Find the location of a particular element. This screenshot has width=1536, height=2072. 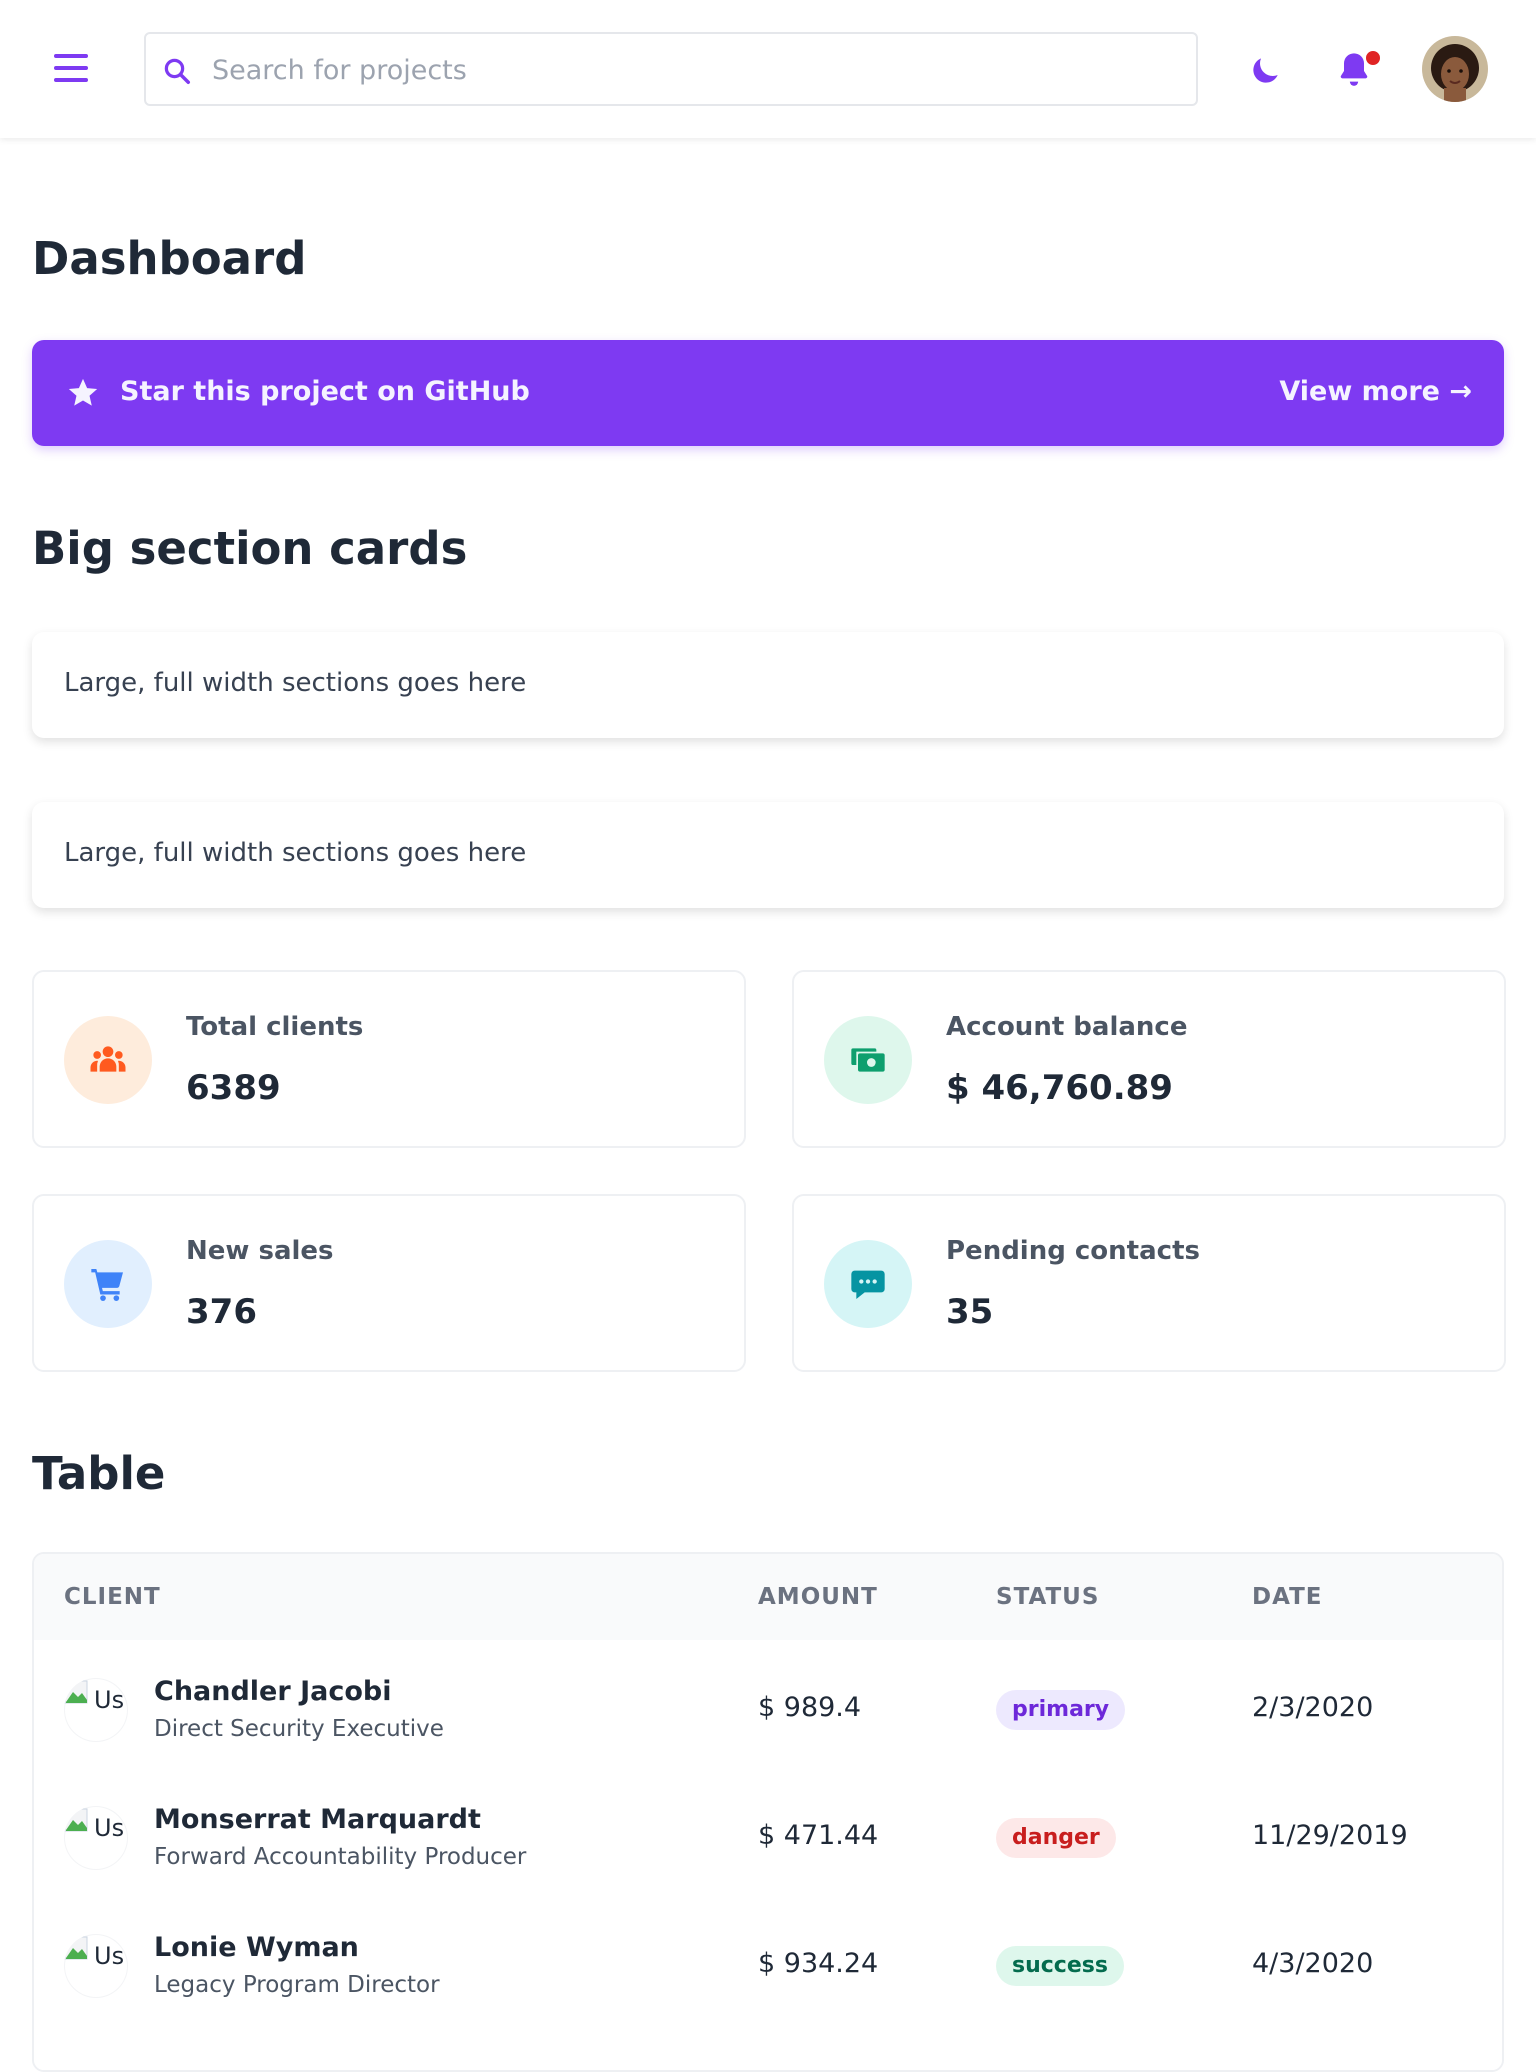

section-heading: Big section cards is located at coordinates (250, 548).